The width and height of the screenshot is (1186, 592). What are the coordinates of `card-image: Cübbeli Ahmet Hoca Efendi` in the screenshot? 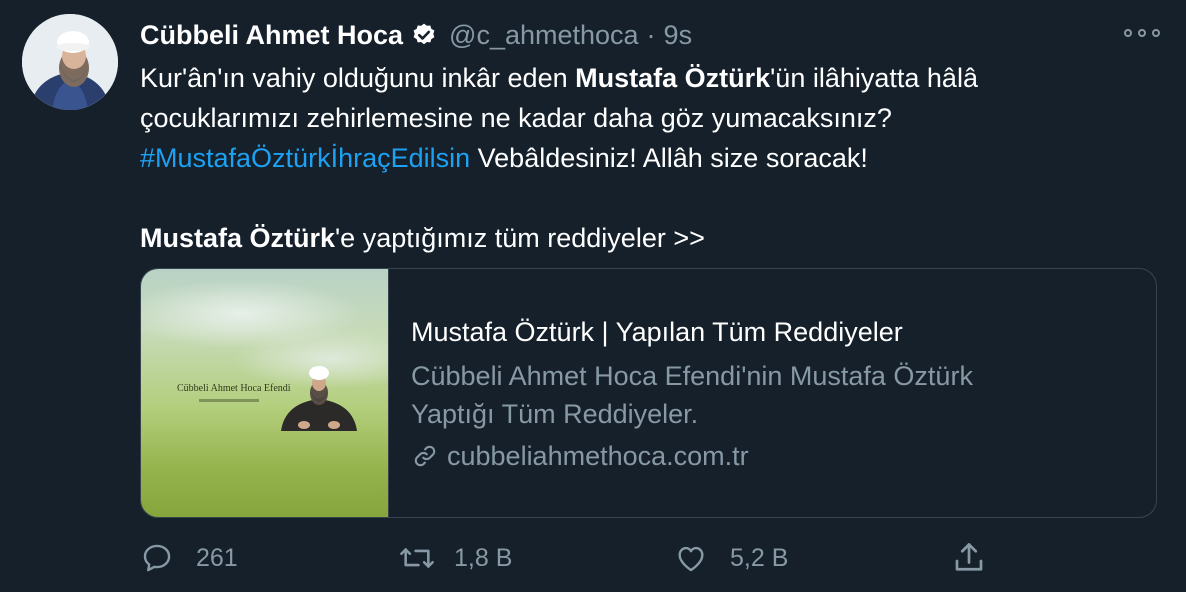 It's located at (265, 393).